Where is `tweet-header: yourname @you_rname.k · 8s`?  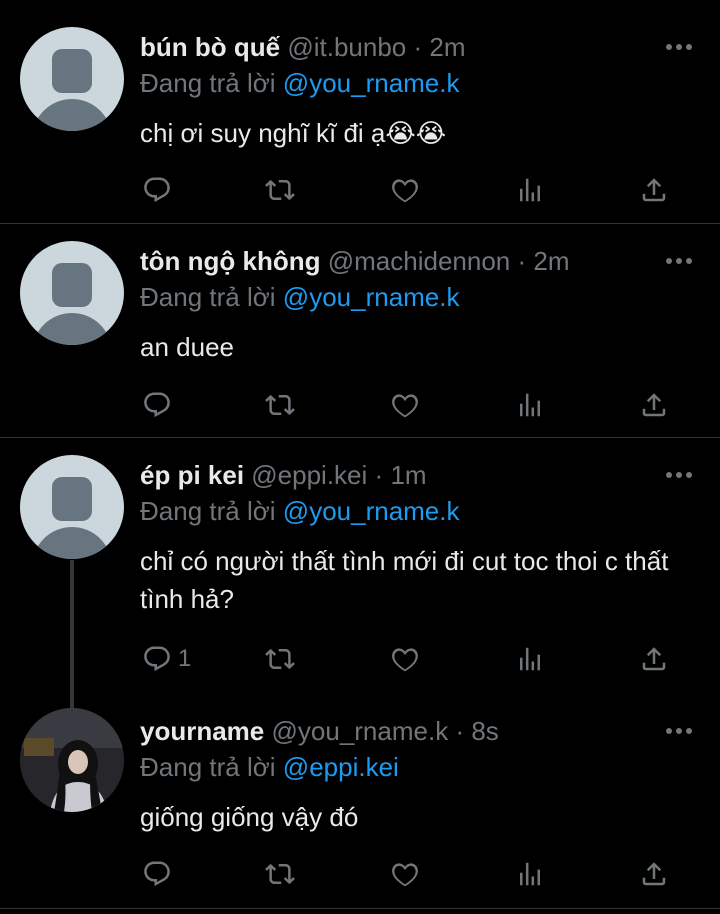 tweet-header: yourname @you_rname.k · 8s is located at coordinates (319, 731).